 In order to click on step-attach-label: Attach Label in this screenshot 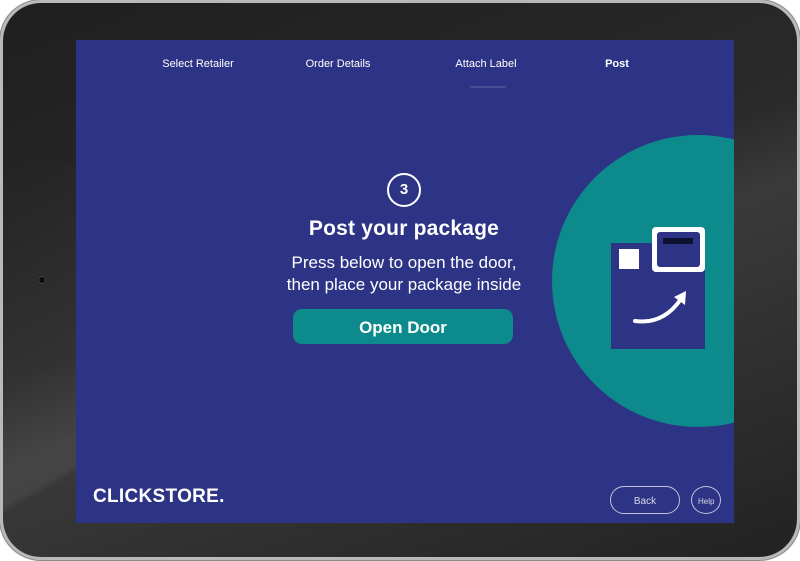, I will do `click(486, 64)`.